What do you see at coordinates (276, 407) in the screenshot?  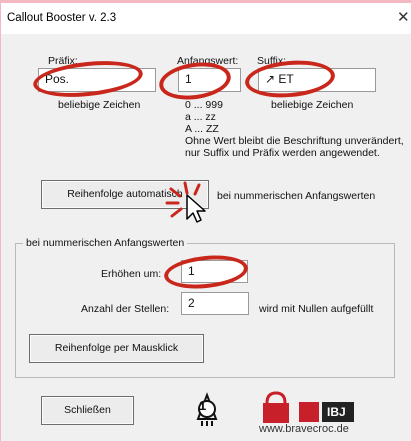 I see `lock-icon` at bounding box center [276, 407].